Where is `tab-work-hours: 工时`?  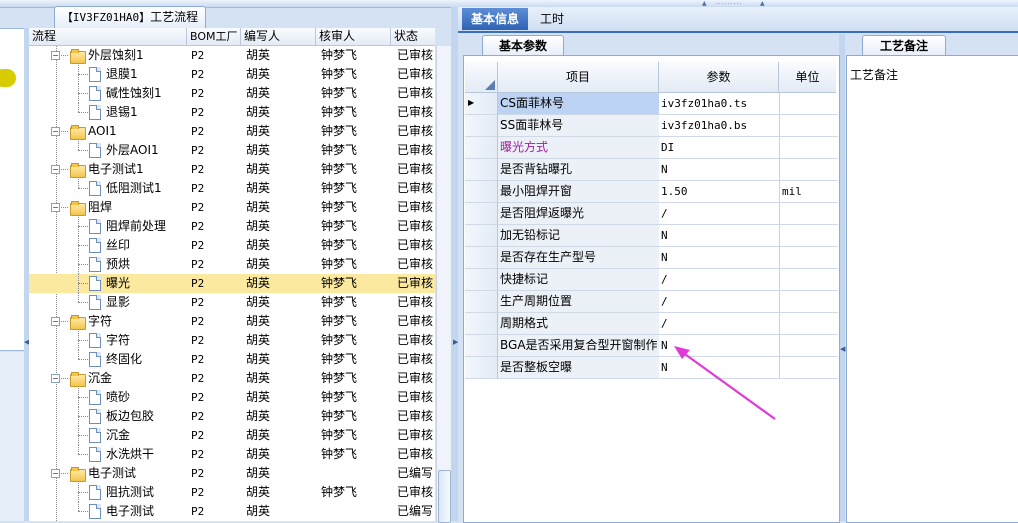 tab-work-hours: 工时 is located at coordinates (552, 19).